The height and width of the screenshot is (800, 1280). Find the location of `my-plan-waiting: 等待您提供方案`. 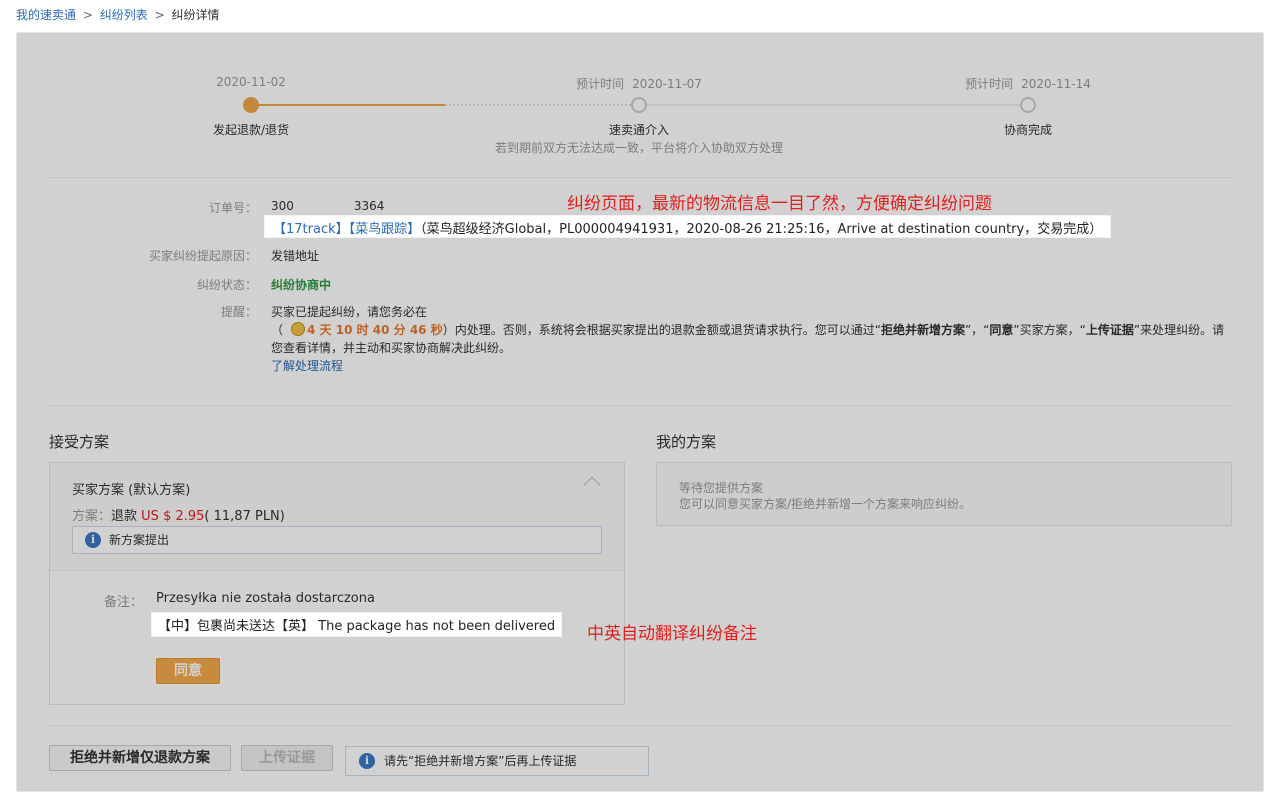

my-plan-waiting: 等待您提供方案 is located at coordinates (721, 488).